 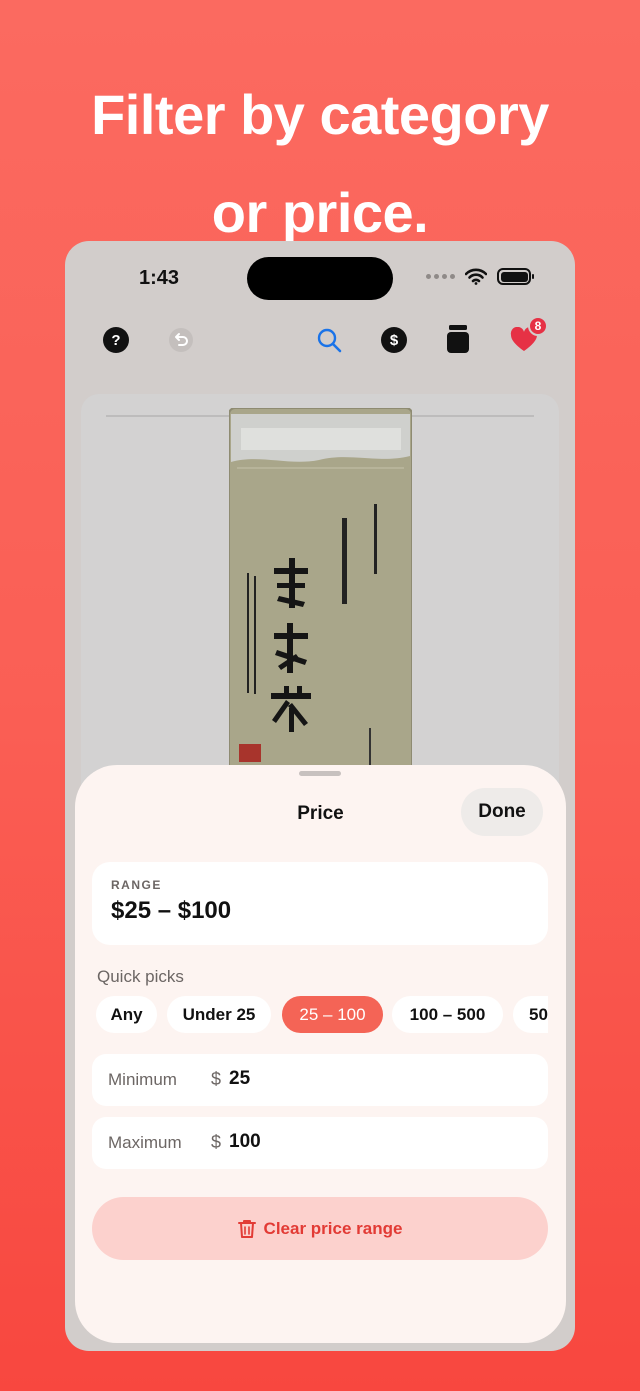 I want to click on maximum-label: Maximum, so click(x=145, y=1142).